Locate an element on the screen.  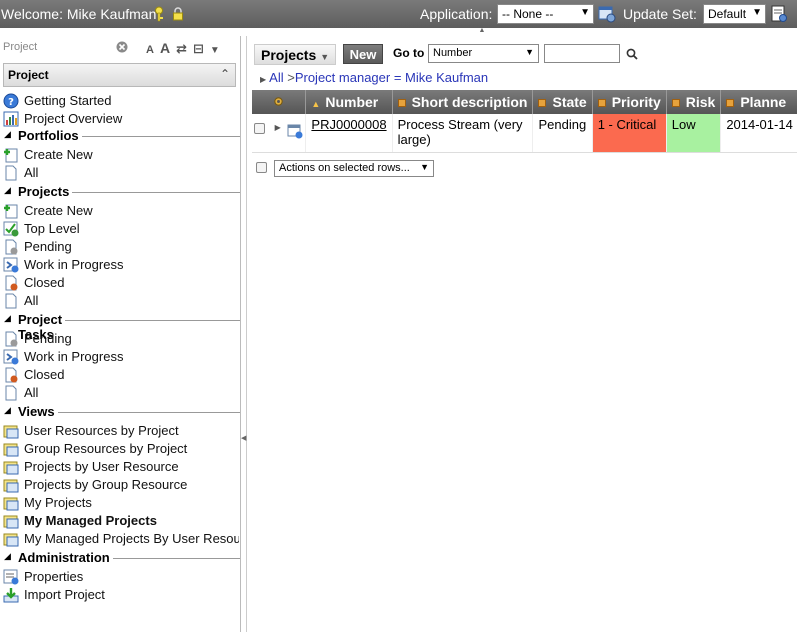
nav-item-label: My Managed Projects By User Resou is located at coordinates (131, 538).